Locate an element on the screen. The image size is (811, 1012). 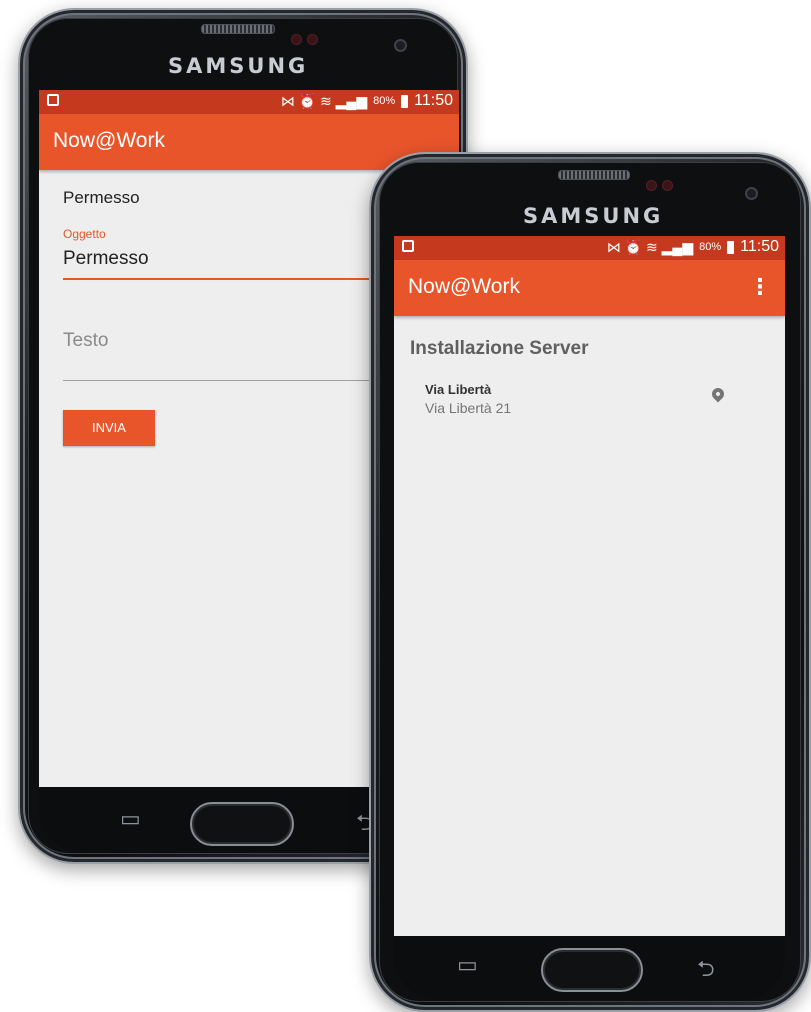
app-bar: Now@Work ⋮ is located at coordinates (589, 288).